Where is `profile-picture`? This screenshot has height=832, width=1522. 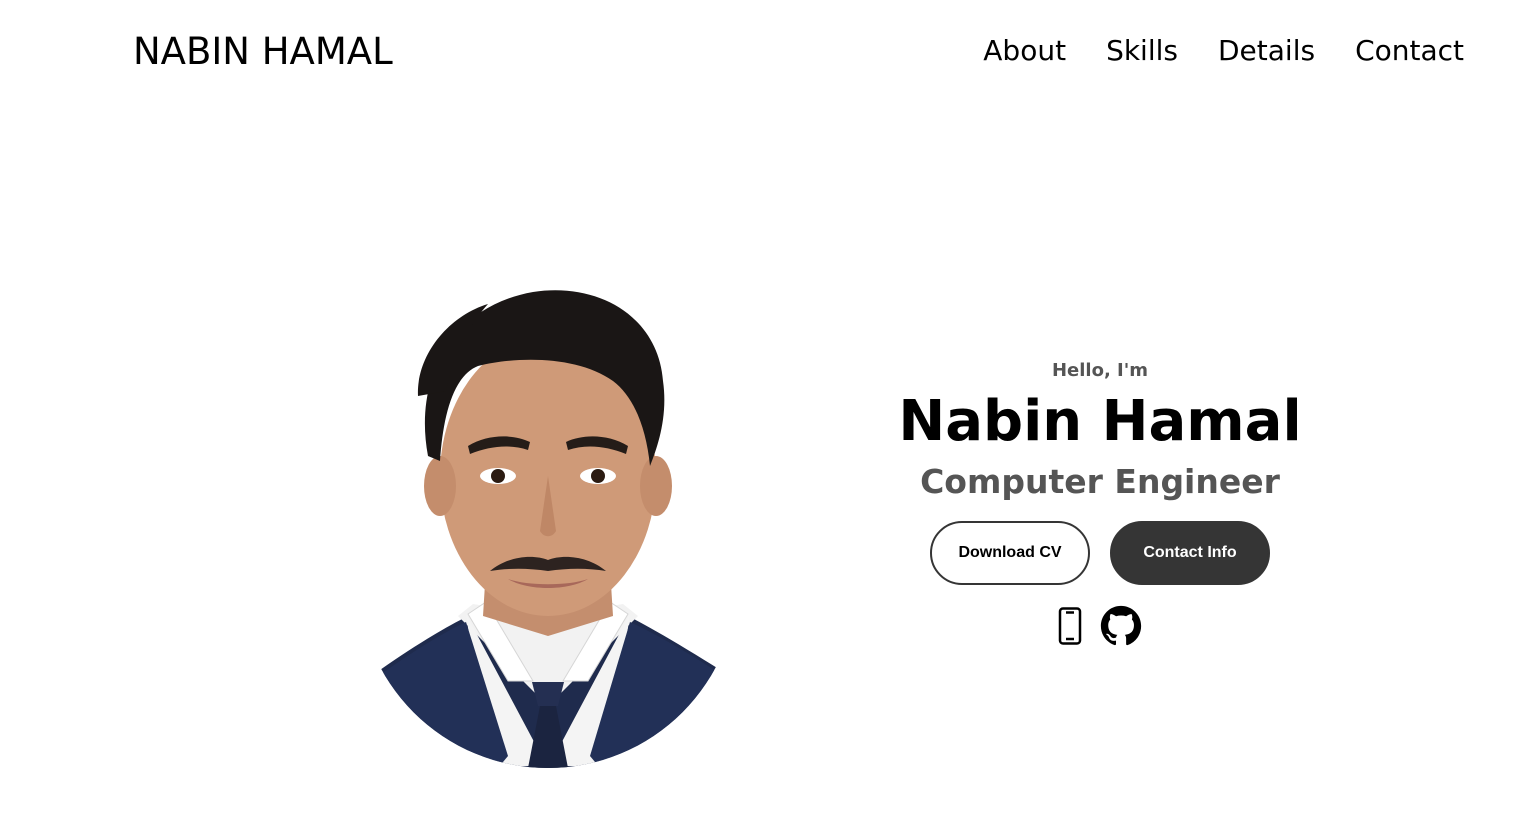 profile-picture is located at coordinates (548, 527).